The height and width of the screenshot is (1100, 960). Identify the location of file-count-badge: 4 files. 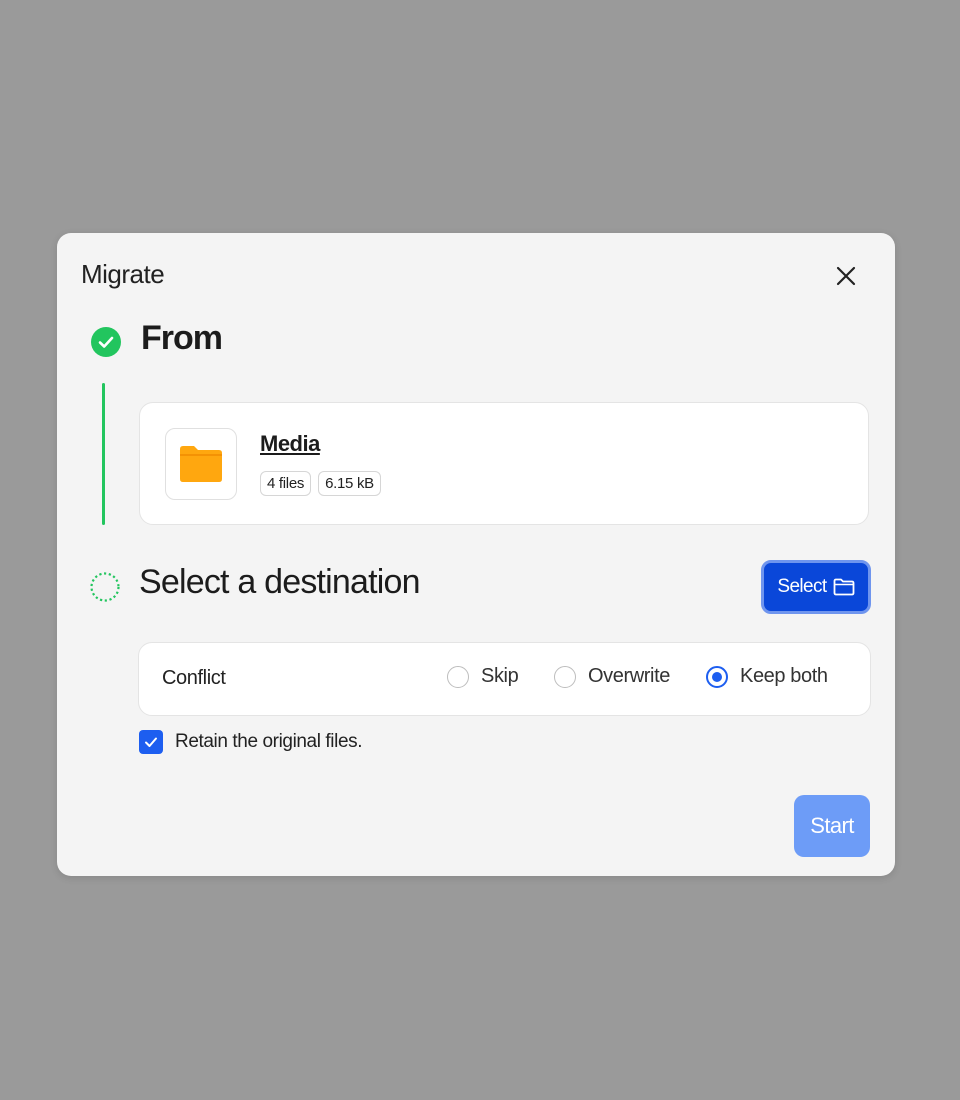
(286, 483).